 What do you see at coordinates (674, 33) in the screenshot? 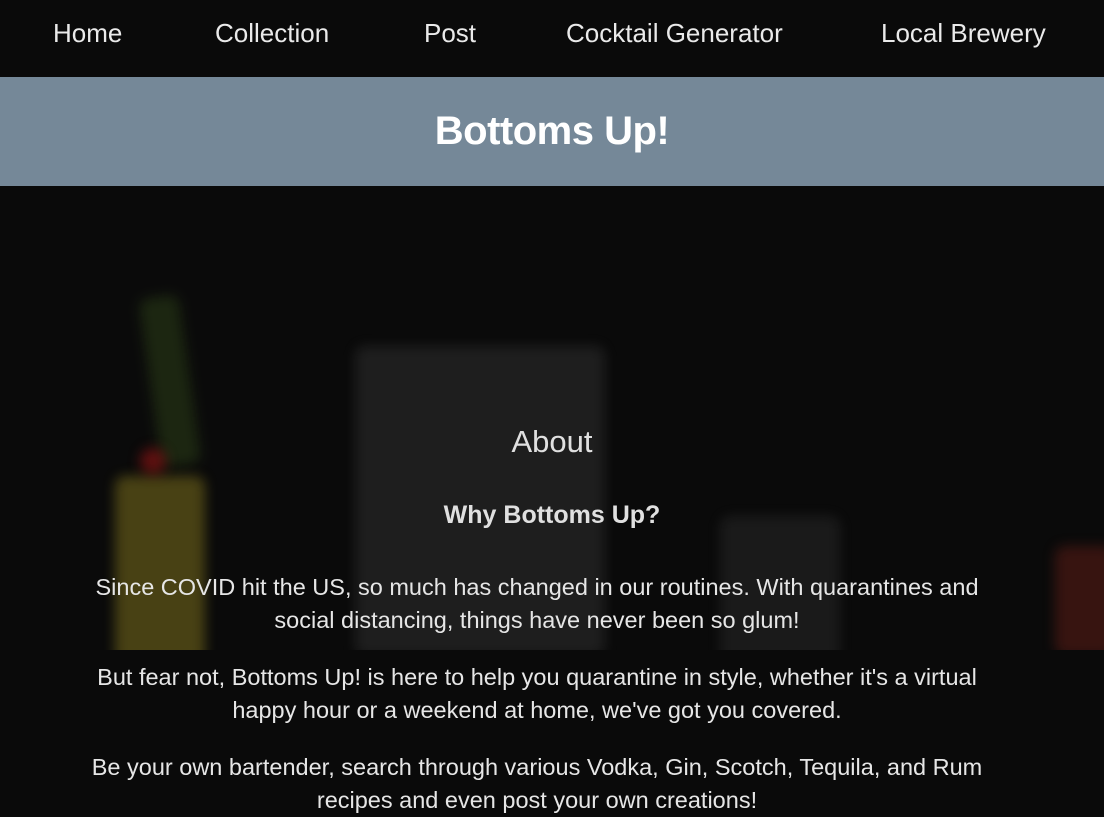
I see `nav-cocktail-generator: Cocktail Generator` at bounding box center [674, 33].